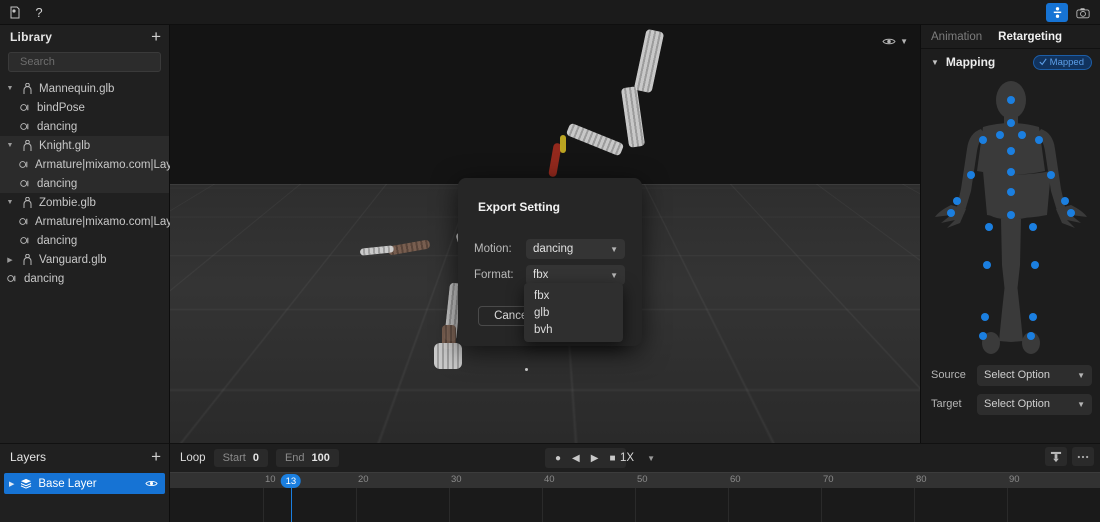  What do you see at coordinates (558, 458) in the screenshot?
I see `record-icon: ●` at bounding box center [558, 458].